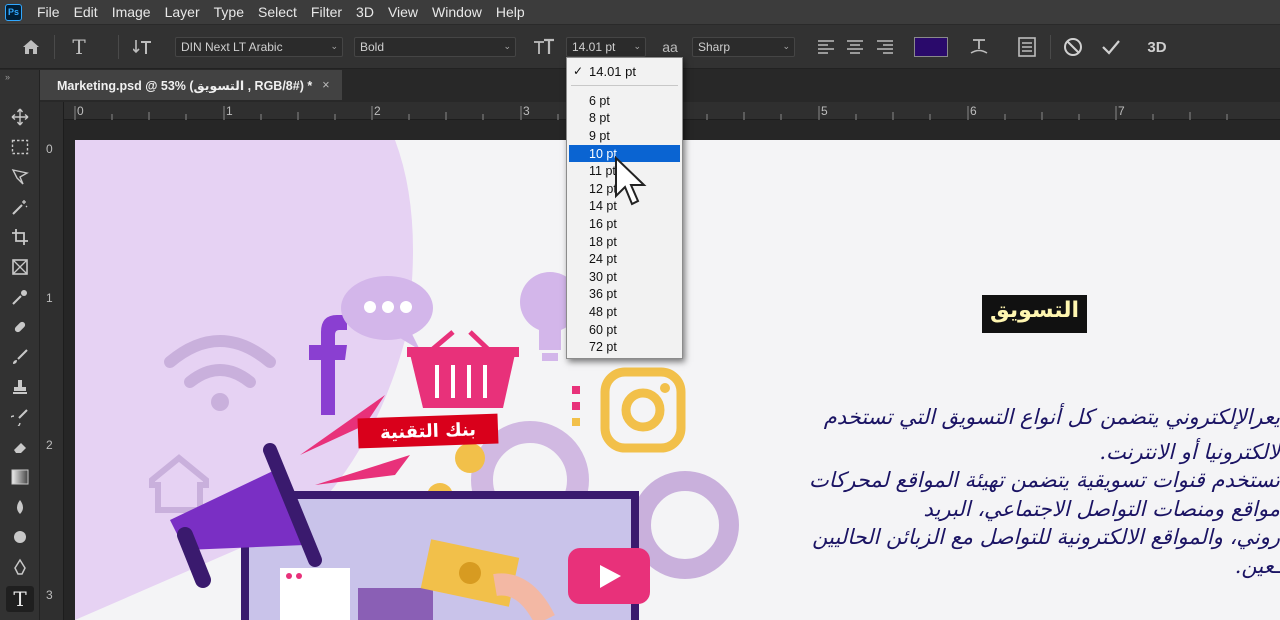 Image resolution: width=1280 pixels, height=620 pixels. What do you see at coordinates (131, 12) in the screenshot?
I see `menu-image: Image` at bounding box center [131, 12].